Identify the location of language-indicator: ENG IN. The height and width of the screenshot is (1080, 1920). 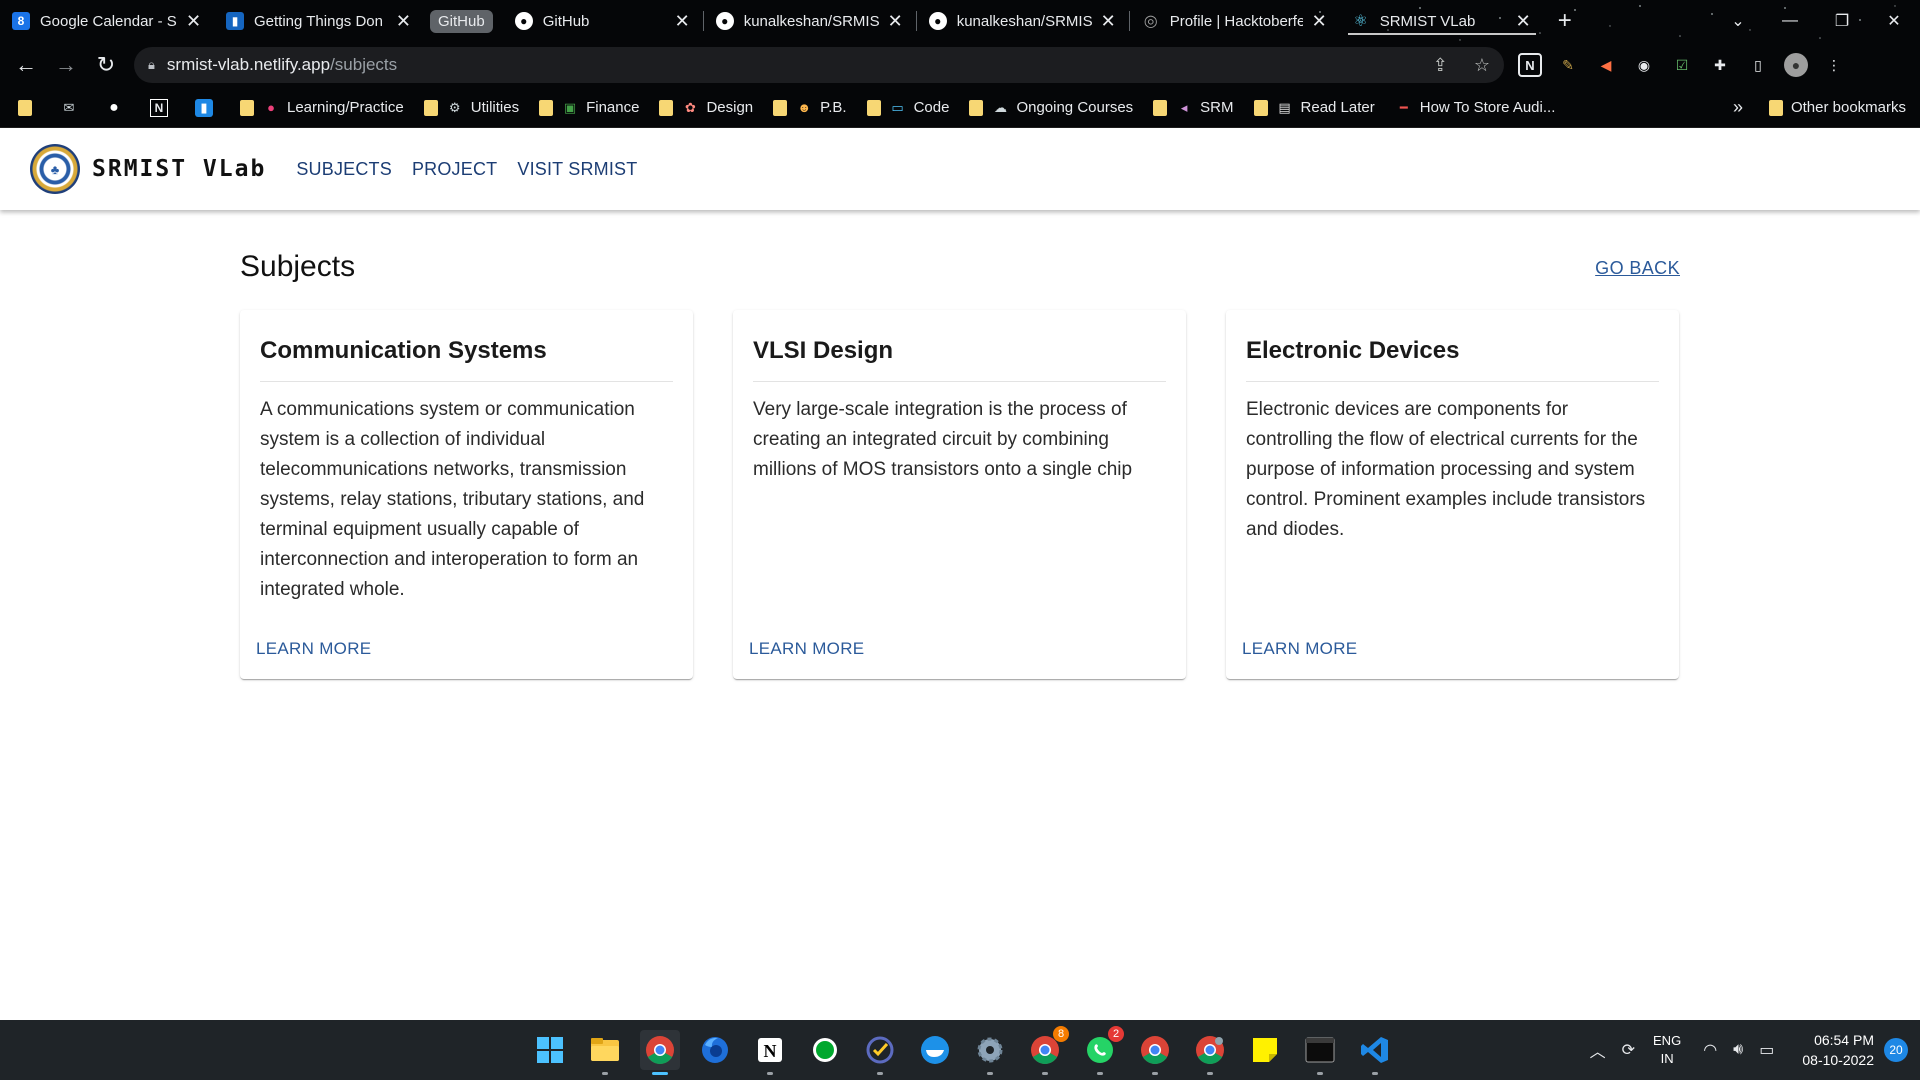
(1667, 1050).